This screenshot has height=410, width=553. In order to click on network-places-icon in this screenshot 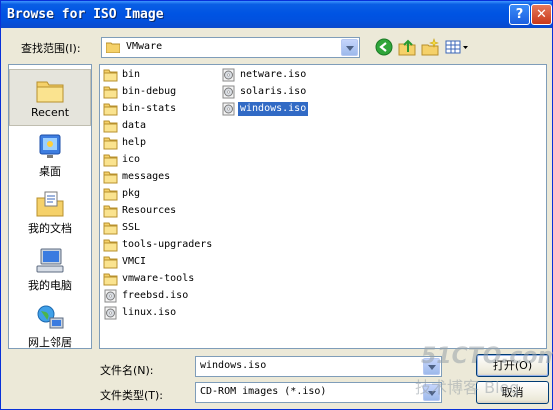, I will do `click(50, 317)`.